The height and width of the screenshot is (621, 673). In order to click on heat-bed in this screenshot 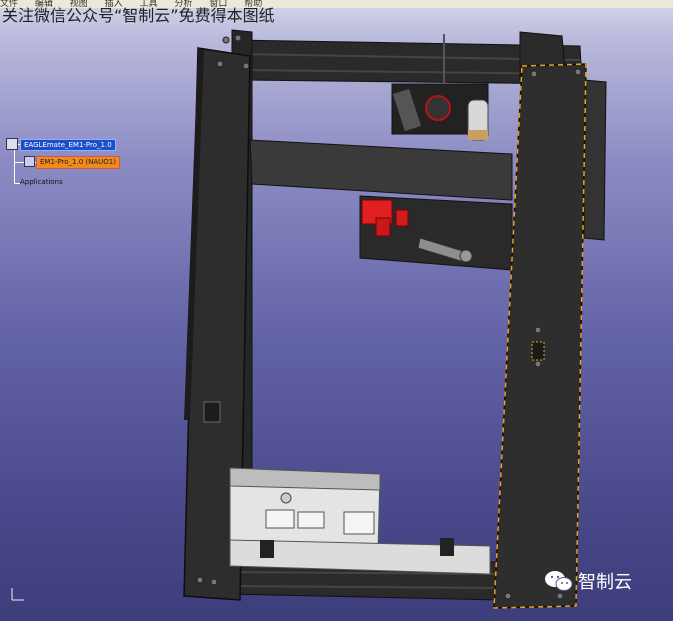, I will do `click(381, 170)`.